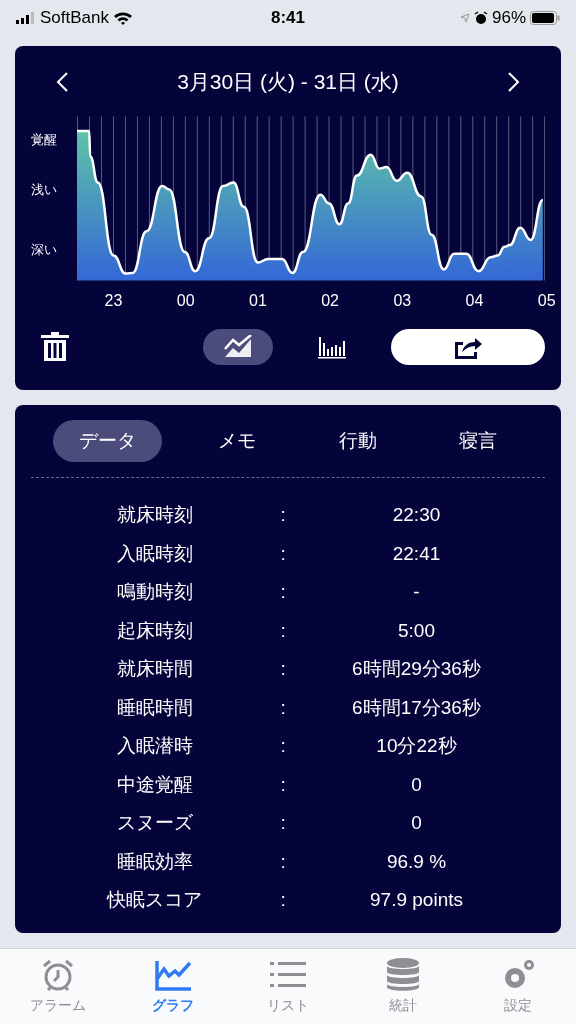 Image resolution: width=576 pixels, height=1024 pixels. Describe the element at coordinates (58, 986) in the screenshot. I see `tab-bar-item: アラーム` at that location.